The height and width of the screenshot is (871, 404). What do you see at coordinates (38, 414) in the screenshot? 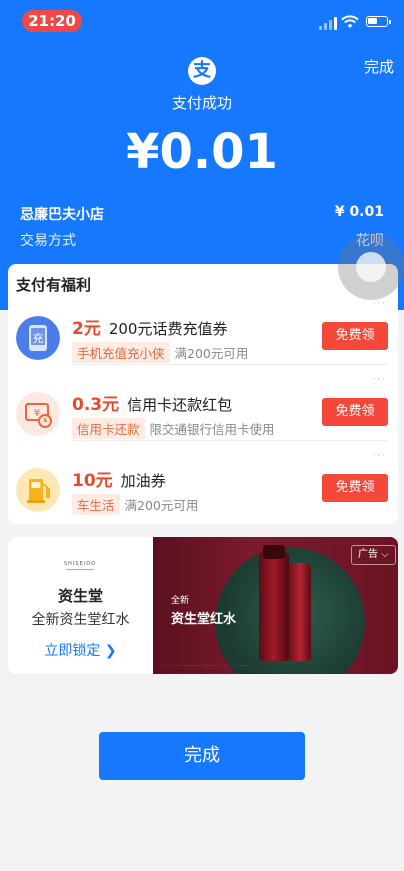
I see `credit-card-repay-icon: ¥` at bounding box center [38, 414].